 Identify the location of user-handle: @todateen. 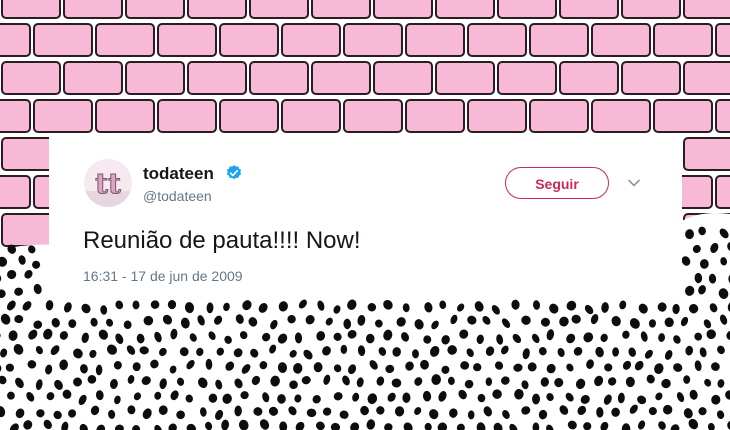
(177, 196).